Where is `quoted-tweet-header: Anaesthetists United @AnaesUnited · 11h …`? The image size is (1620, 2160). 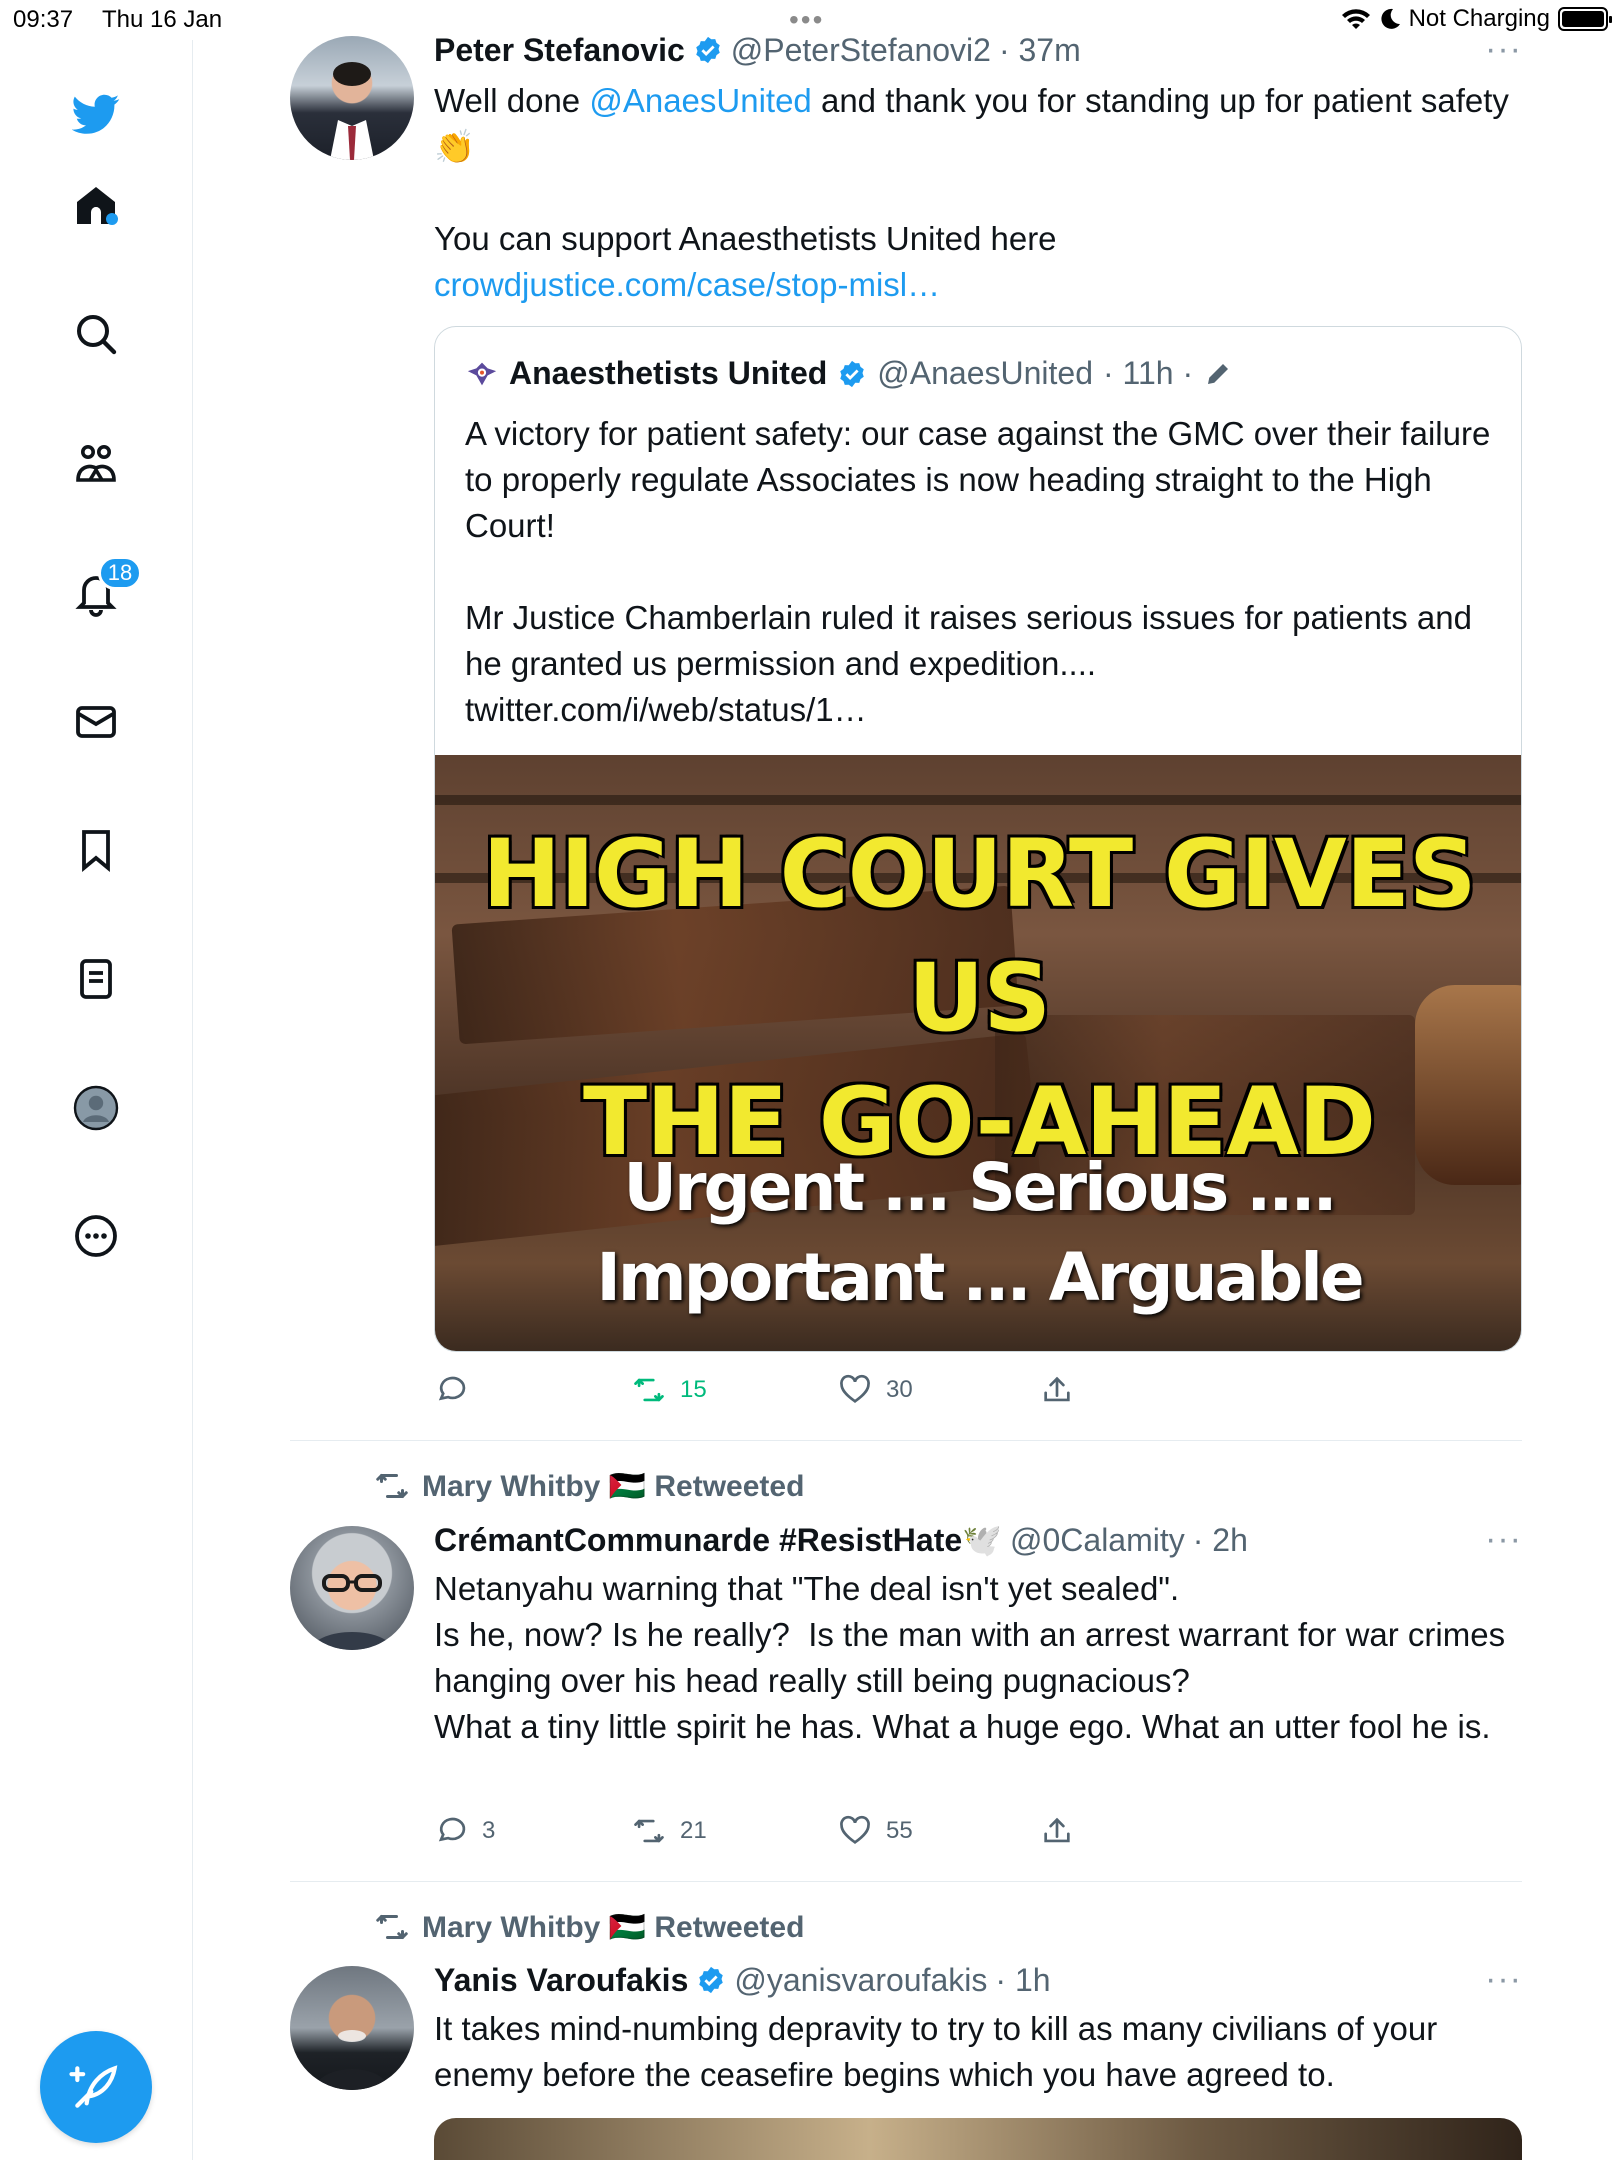
quoted-tweet-header: Anaesthetists United @AnaesUnited · 11h … is located at coordinates (849, 373).